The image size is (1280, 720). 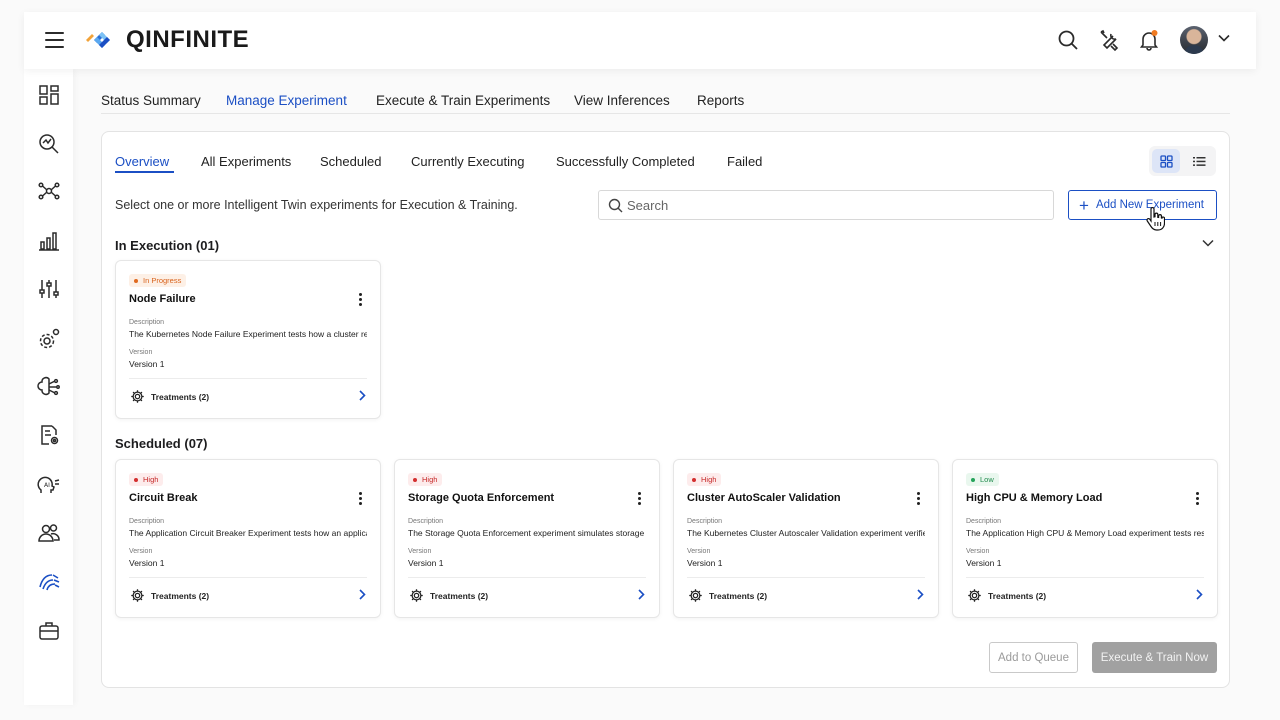 I want to click on network-icon, so click(x=49, y=191).